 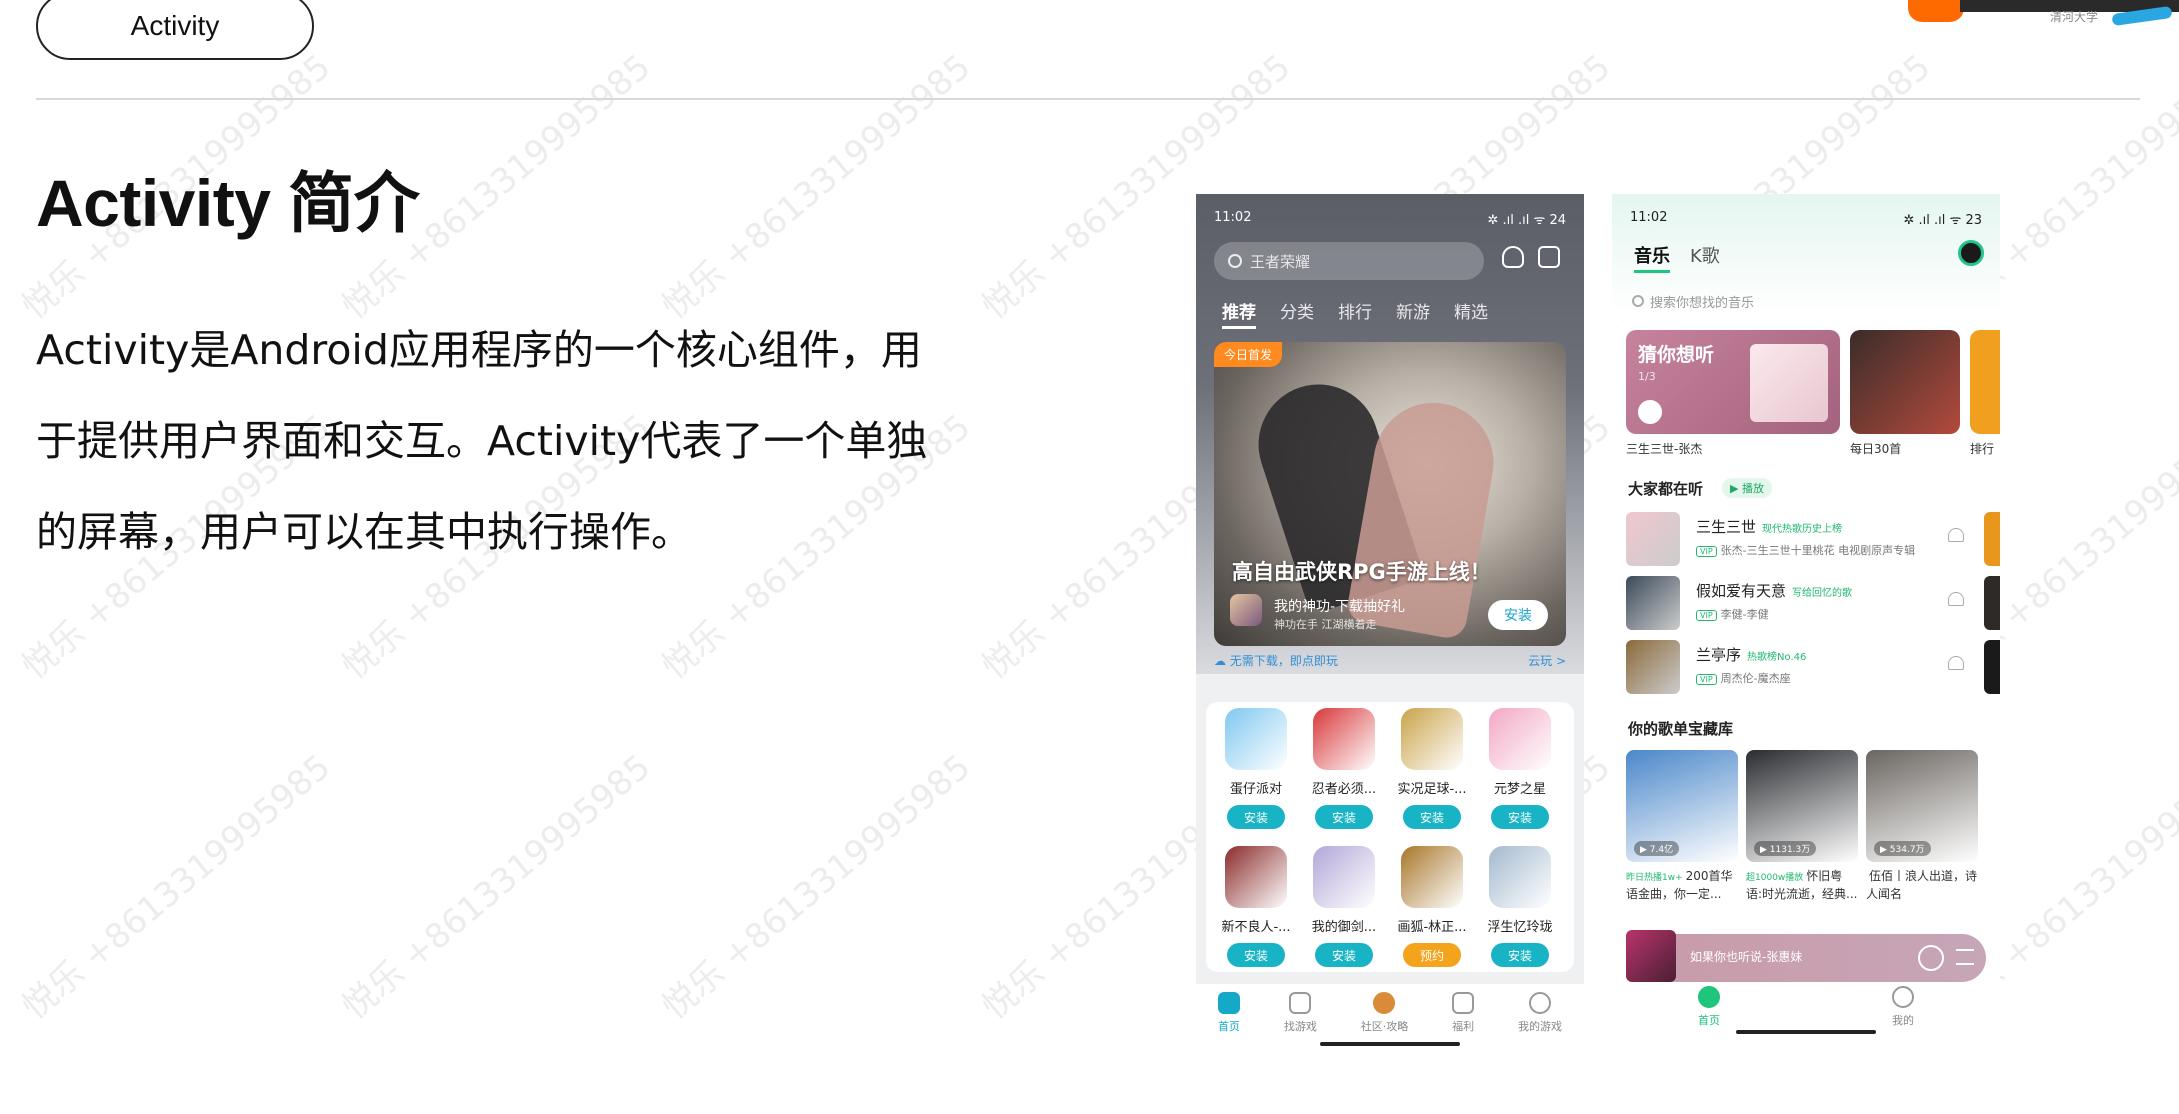 I want to click on nav-label: 我的游戏, so click(x=1540, y=1026).